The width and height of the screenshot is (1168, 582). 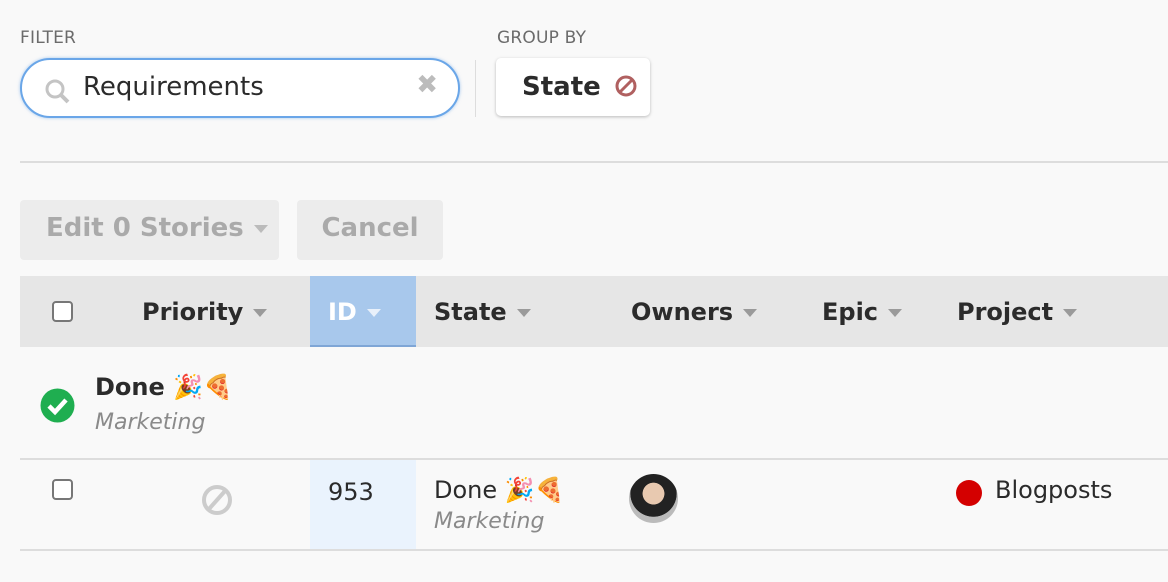 I want to click on column-id: ID, so click(x=363, y=311).